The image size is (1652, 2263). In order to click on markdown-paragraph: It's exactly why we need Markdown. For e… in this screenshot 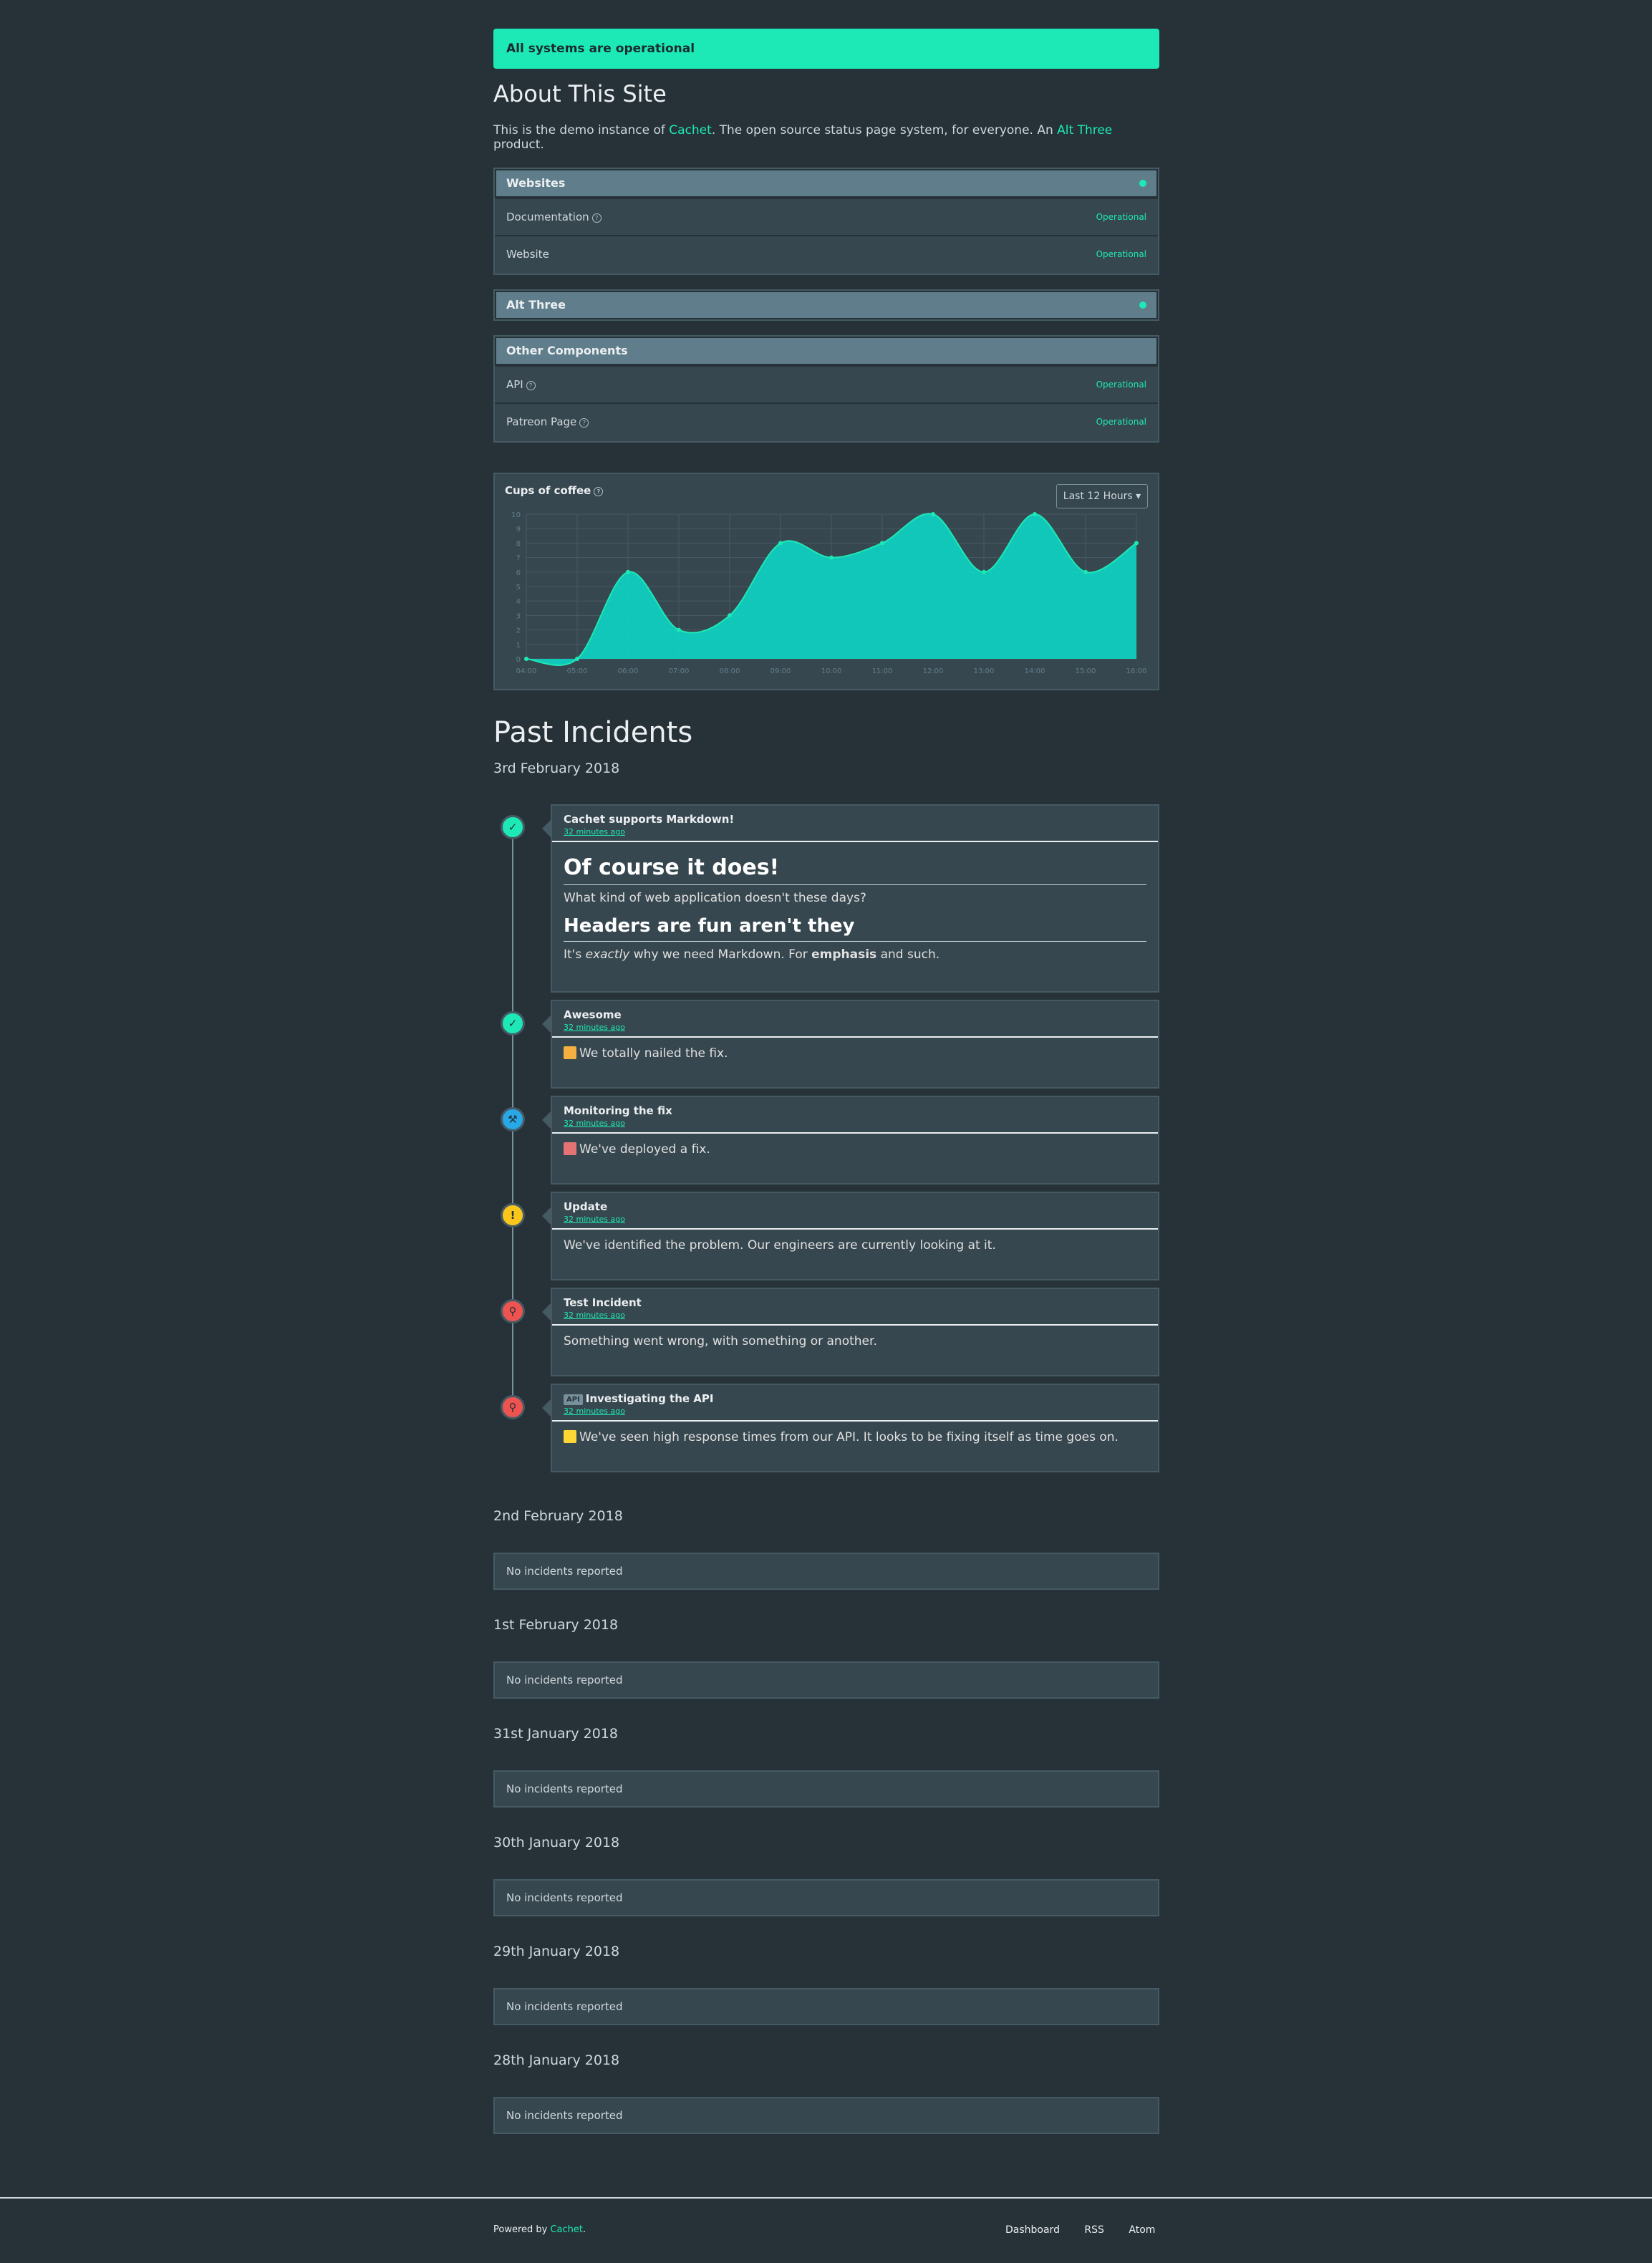, I will do `click(855, 954)`.